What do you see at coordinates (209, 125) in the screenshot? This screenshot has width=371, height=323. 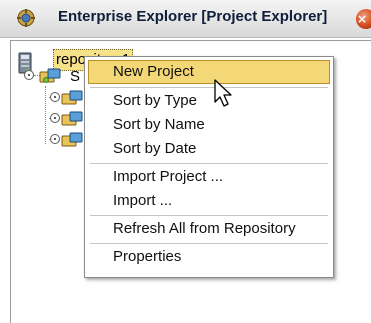 I see `menu-item-sort-by-name: Sort by Name` at bounding box center [209, 125].